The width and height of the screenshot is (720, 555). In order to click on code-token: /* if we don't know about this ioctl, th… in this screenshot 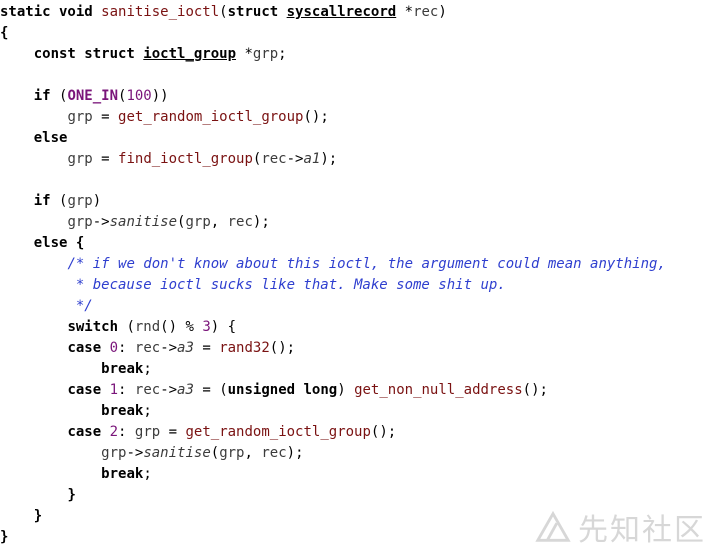, I will do `click(366, 264)`.